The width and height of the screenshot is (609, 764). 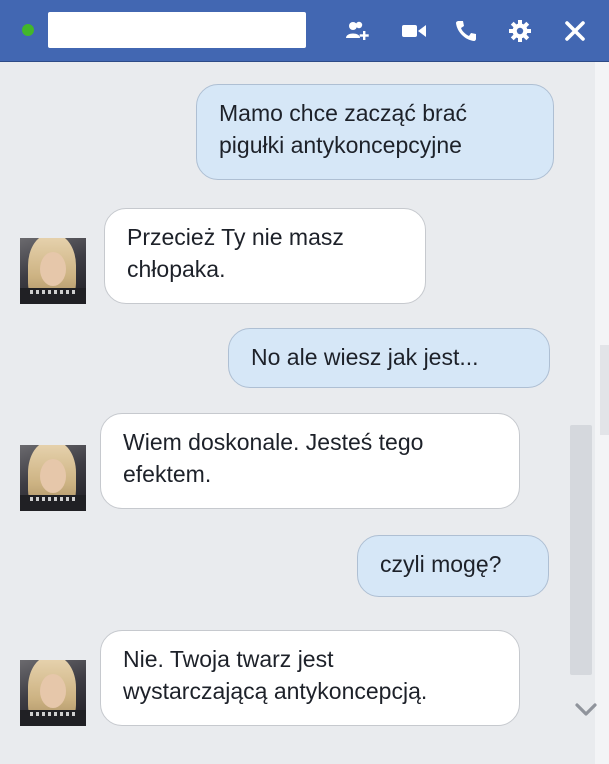 What do you see at coordinates (414, 31) in the screenshot?
I see `video-camera-icon` at bounding box center [414, 31].